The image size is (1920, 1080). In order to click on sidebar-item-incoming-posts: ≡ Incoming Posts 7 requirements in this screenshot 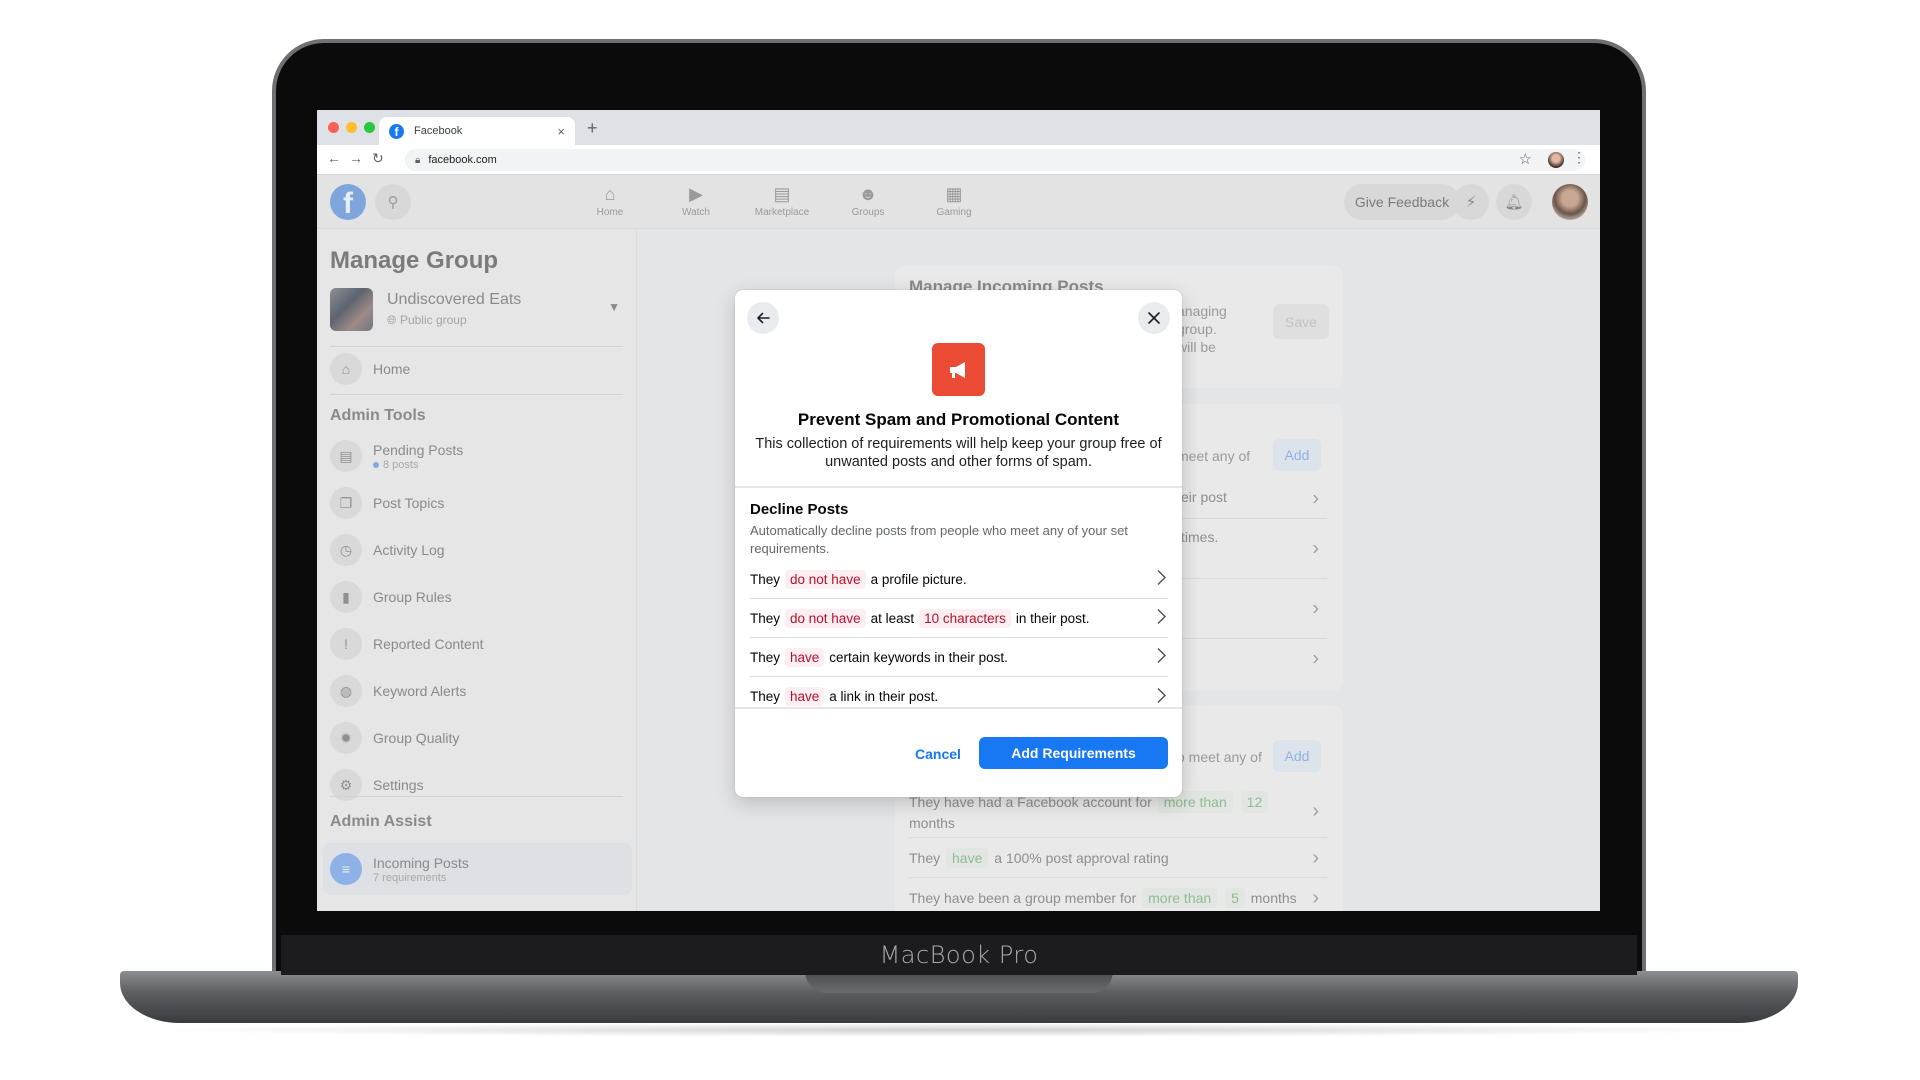, I will do `click(476, 869)`.